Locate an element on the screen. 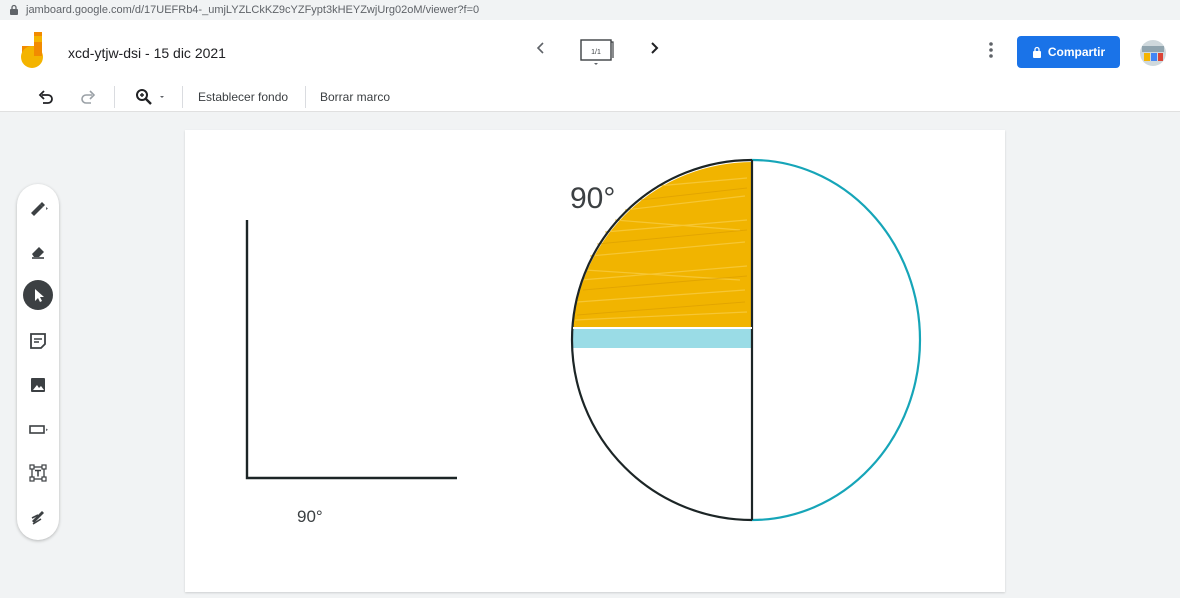 The width and height of the screenshot is (1180, 598). undo-icon is located at coordinates (46, 97).